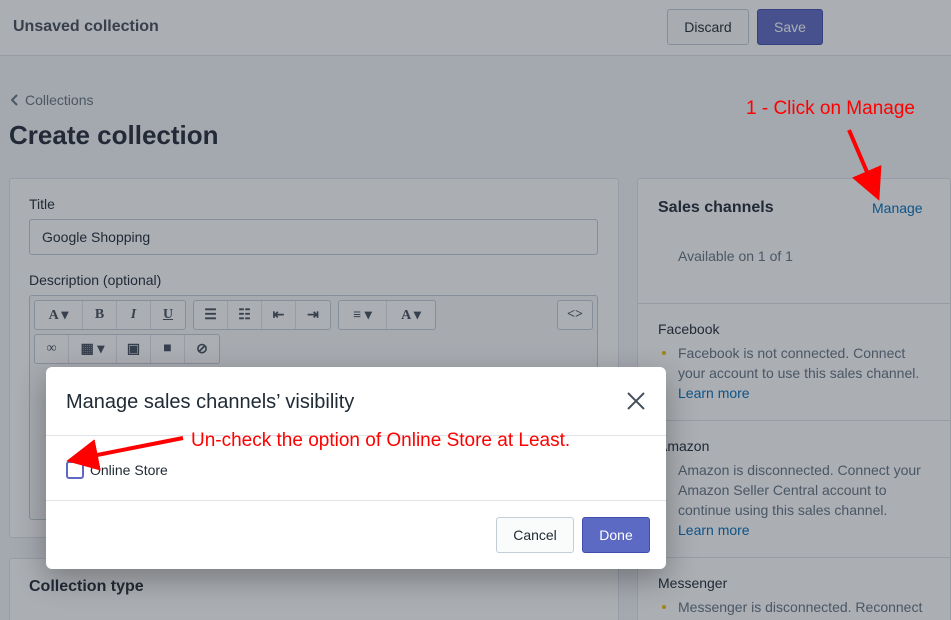 The image size is (951, 620). What do you see at coordinates (830, 108) in the screenshot?
I see `manage-annotation: 1 - Click on Manage` at bounding box center [830, 108].